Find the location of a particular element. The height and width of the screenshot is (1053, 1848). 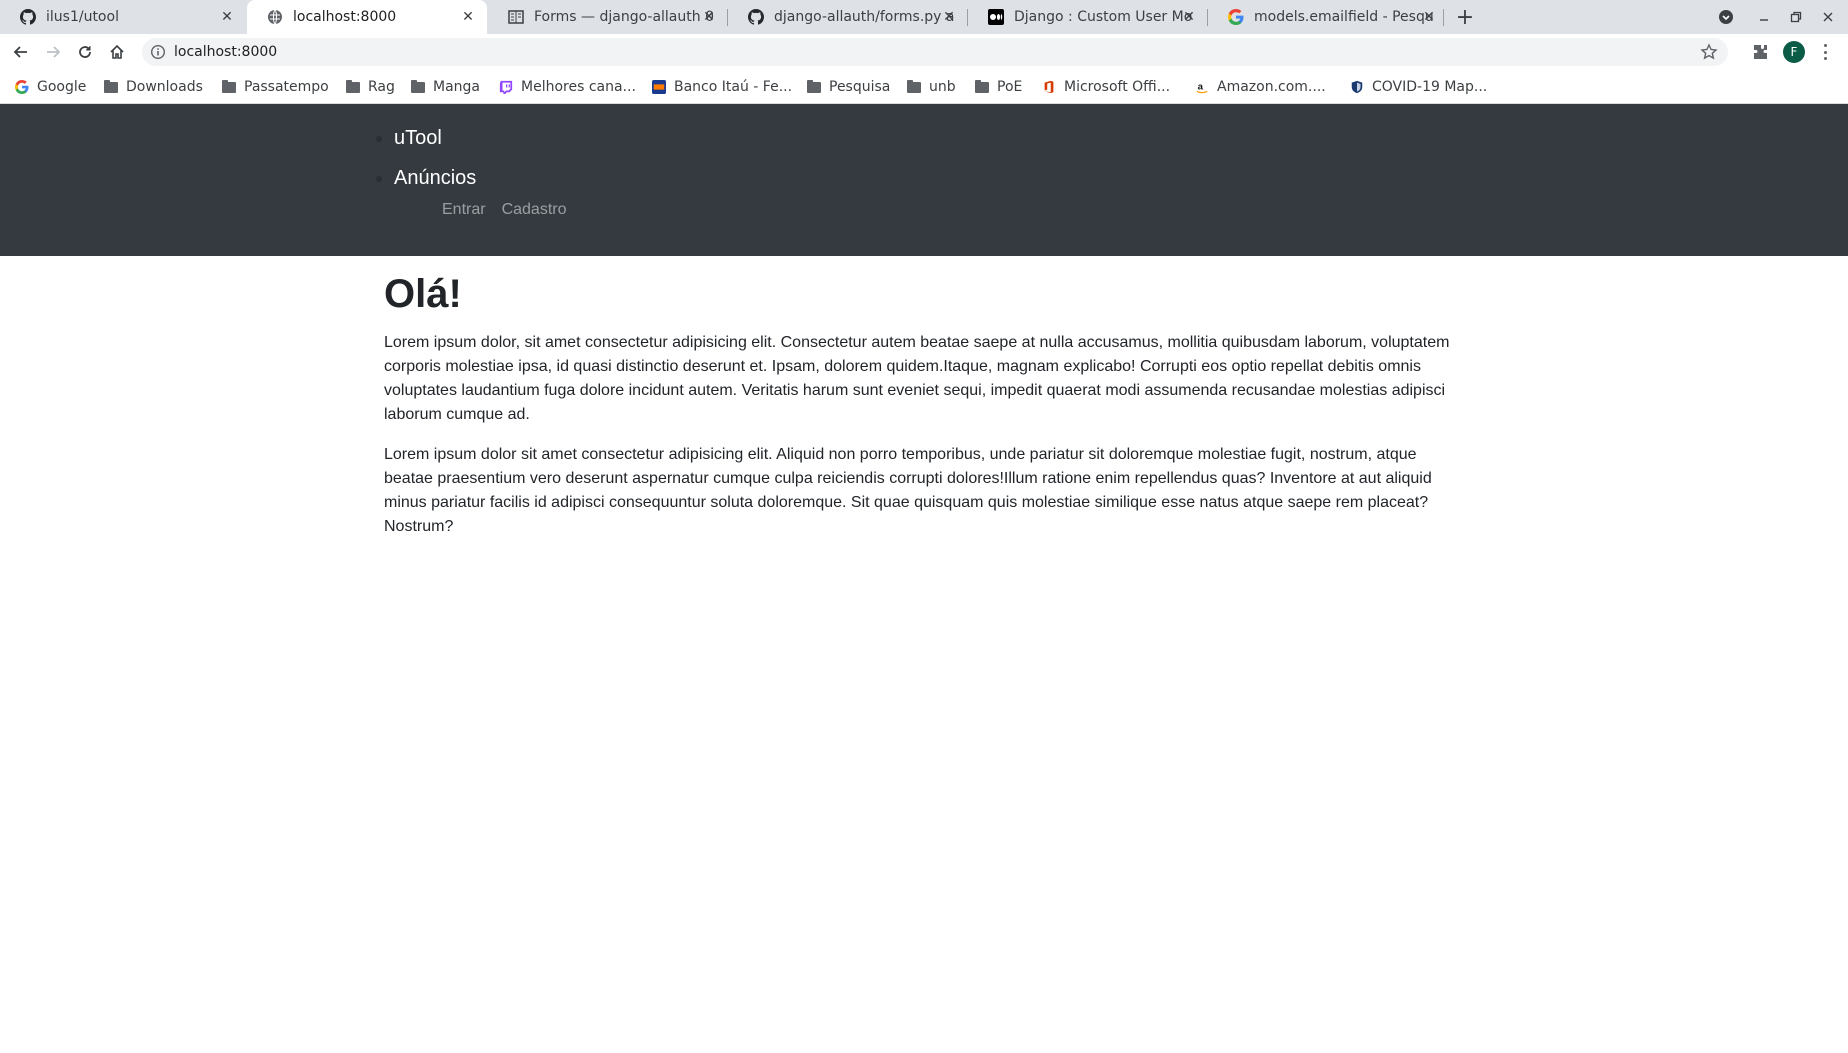

tab-allauth-forms-py: django-allauth/forms.py a ✕ is located at coordinates (848, 17).